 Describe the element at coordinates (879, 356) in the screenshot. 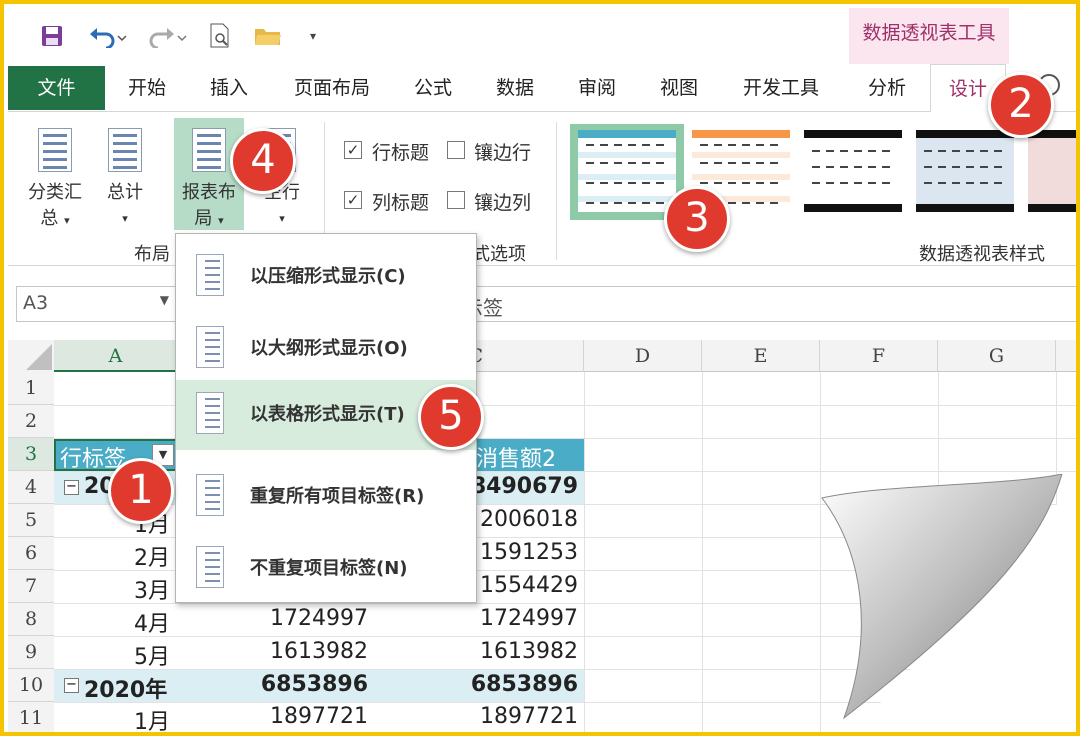

I see `column-header-f: F` at that location.